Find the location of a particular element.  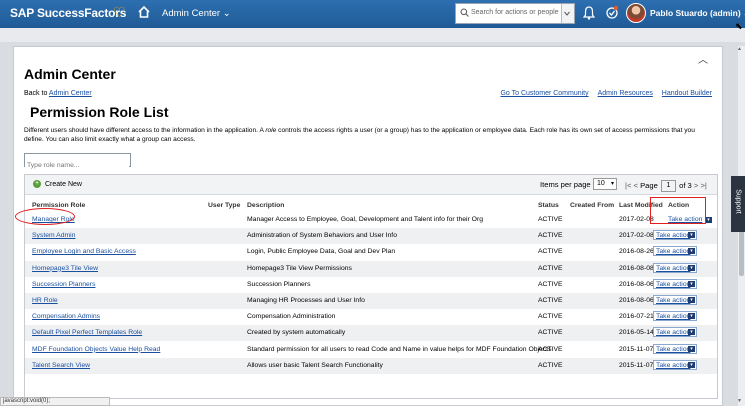

user-menu: Pablo Stuardo (admin) ⌄ is located at coordinates (697, 13).